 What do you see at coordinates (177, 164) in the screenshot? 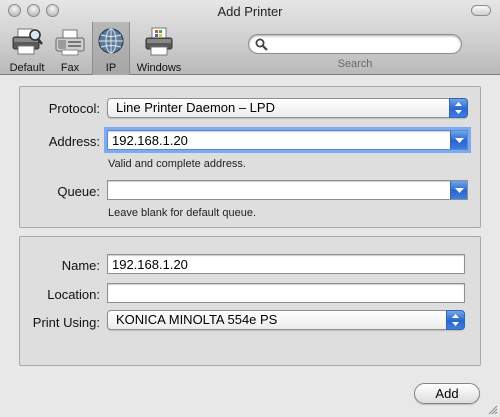
I see `address-hint: Valid and complete address.` at bounding box center [177, 164].